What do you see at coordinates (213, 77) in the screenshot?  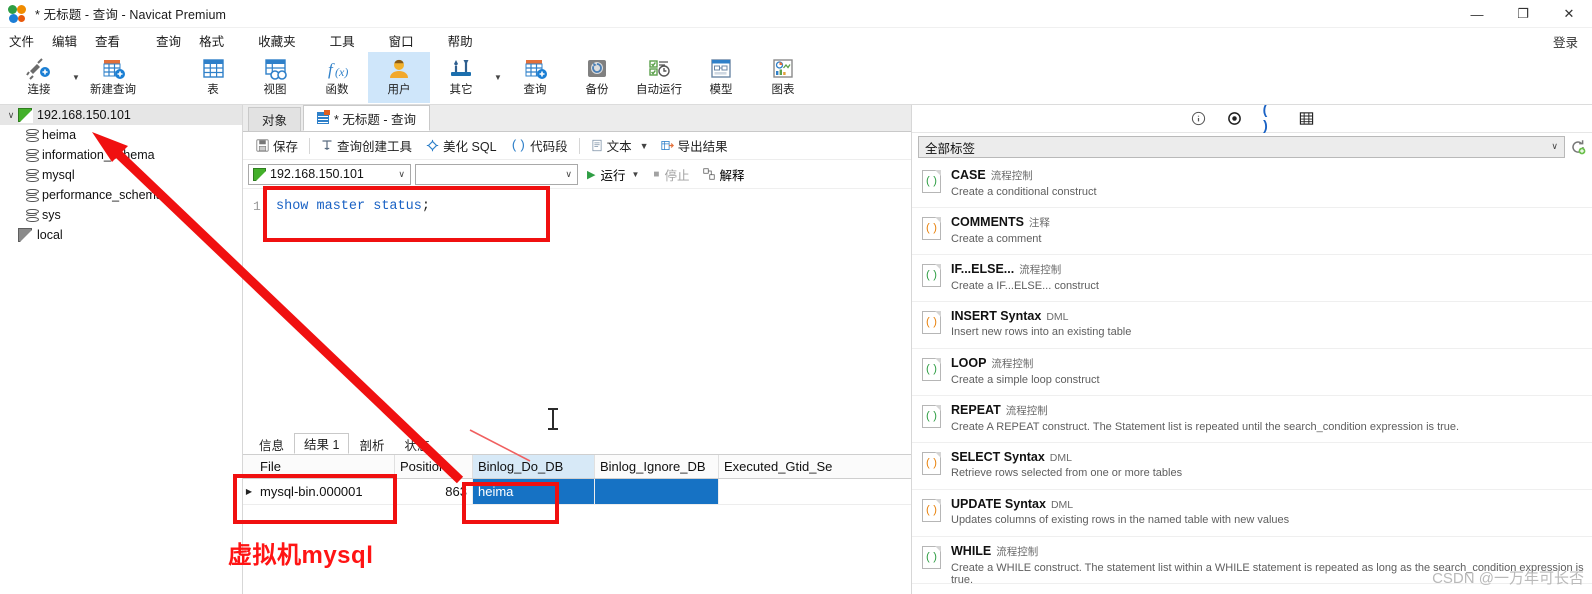 I see `ribbon-table-button: 表` at bounding box center [213, 77].